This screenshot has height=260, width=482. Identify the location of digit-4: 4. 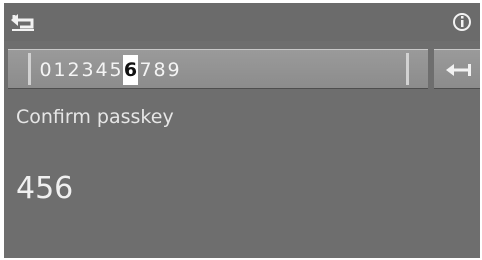
(101, 70).